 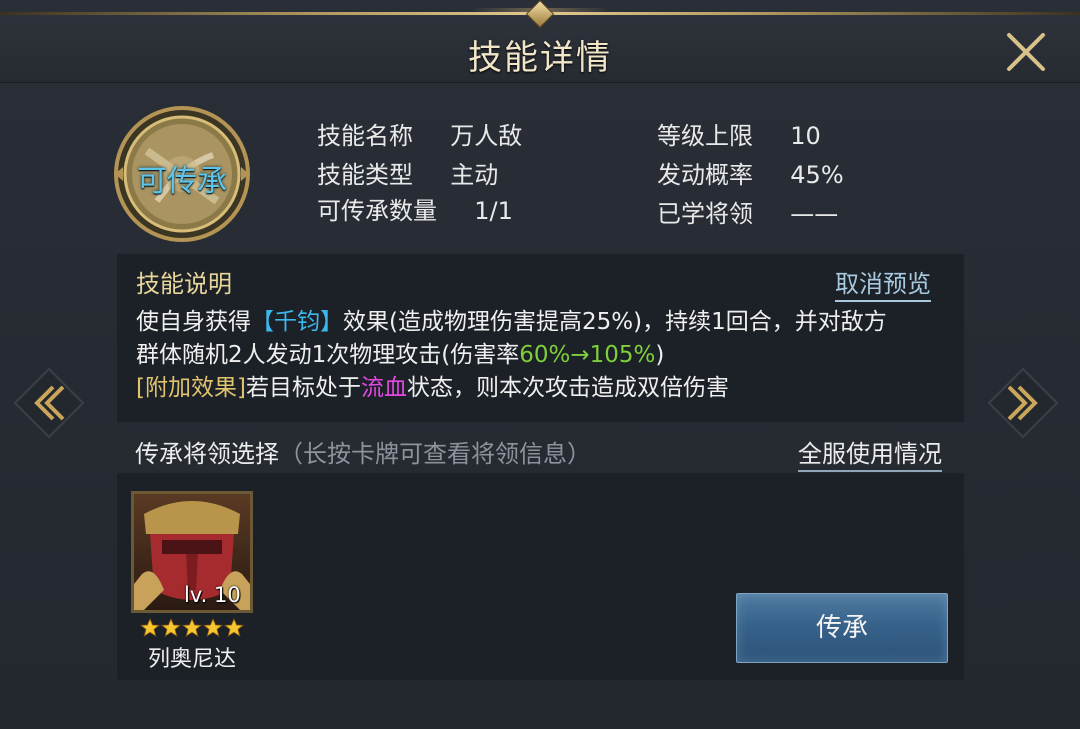 What do you see at coordinates (328, 355) in the screenshot?
I see `description-text: 群体随机2人发动1次物理攻击(伤害率` at bounding box center [328, 355].